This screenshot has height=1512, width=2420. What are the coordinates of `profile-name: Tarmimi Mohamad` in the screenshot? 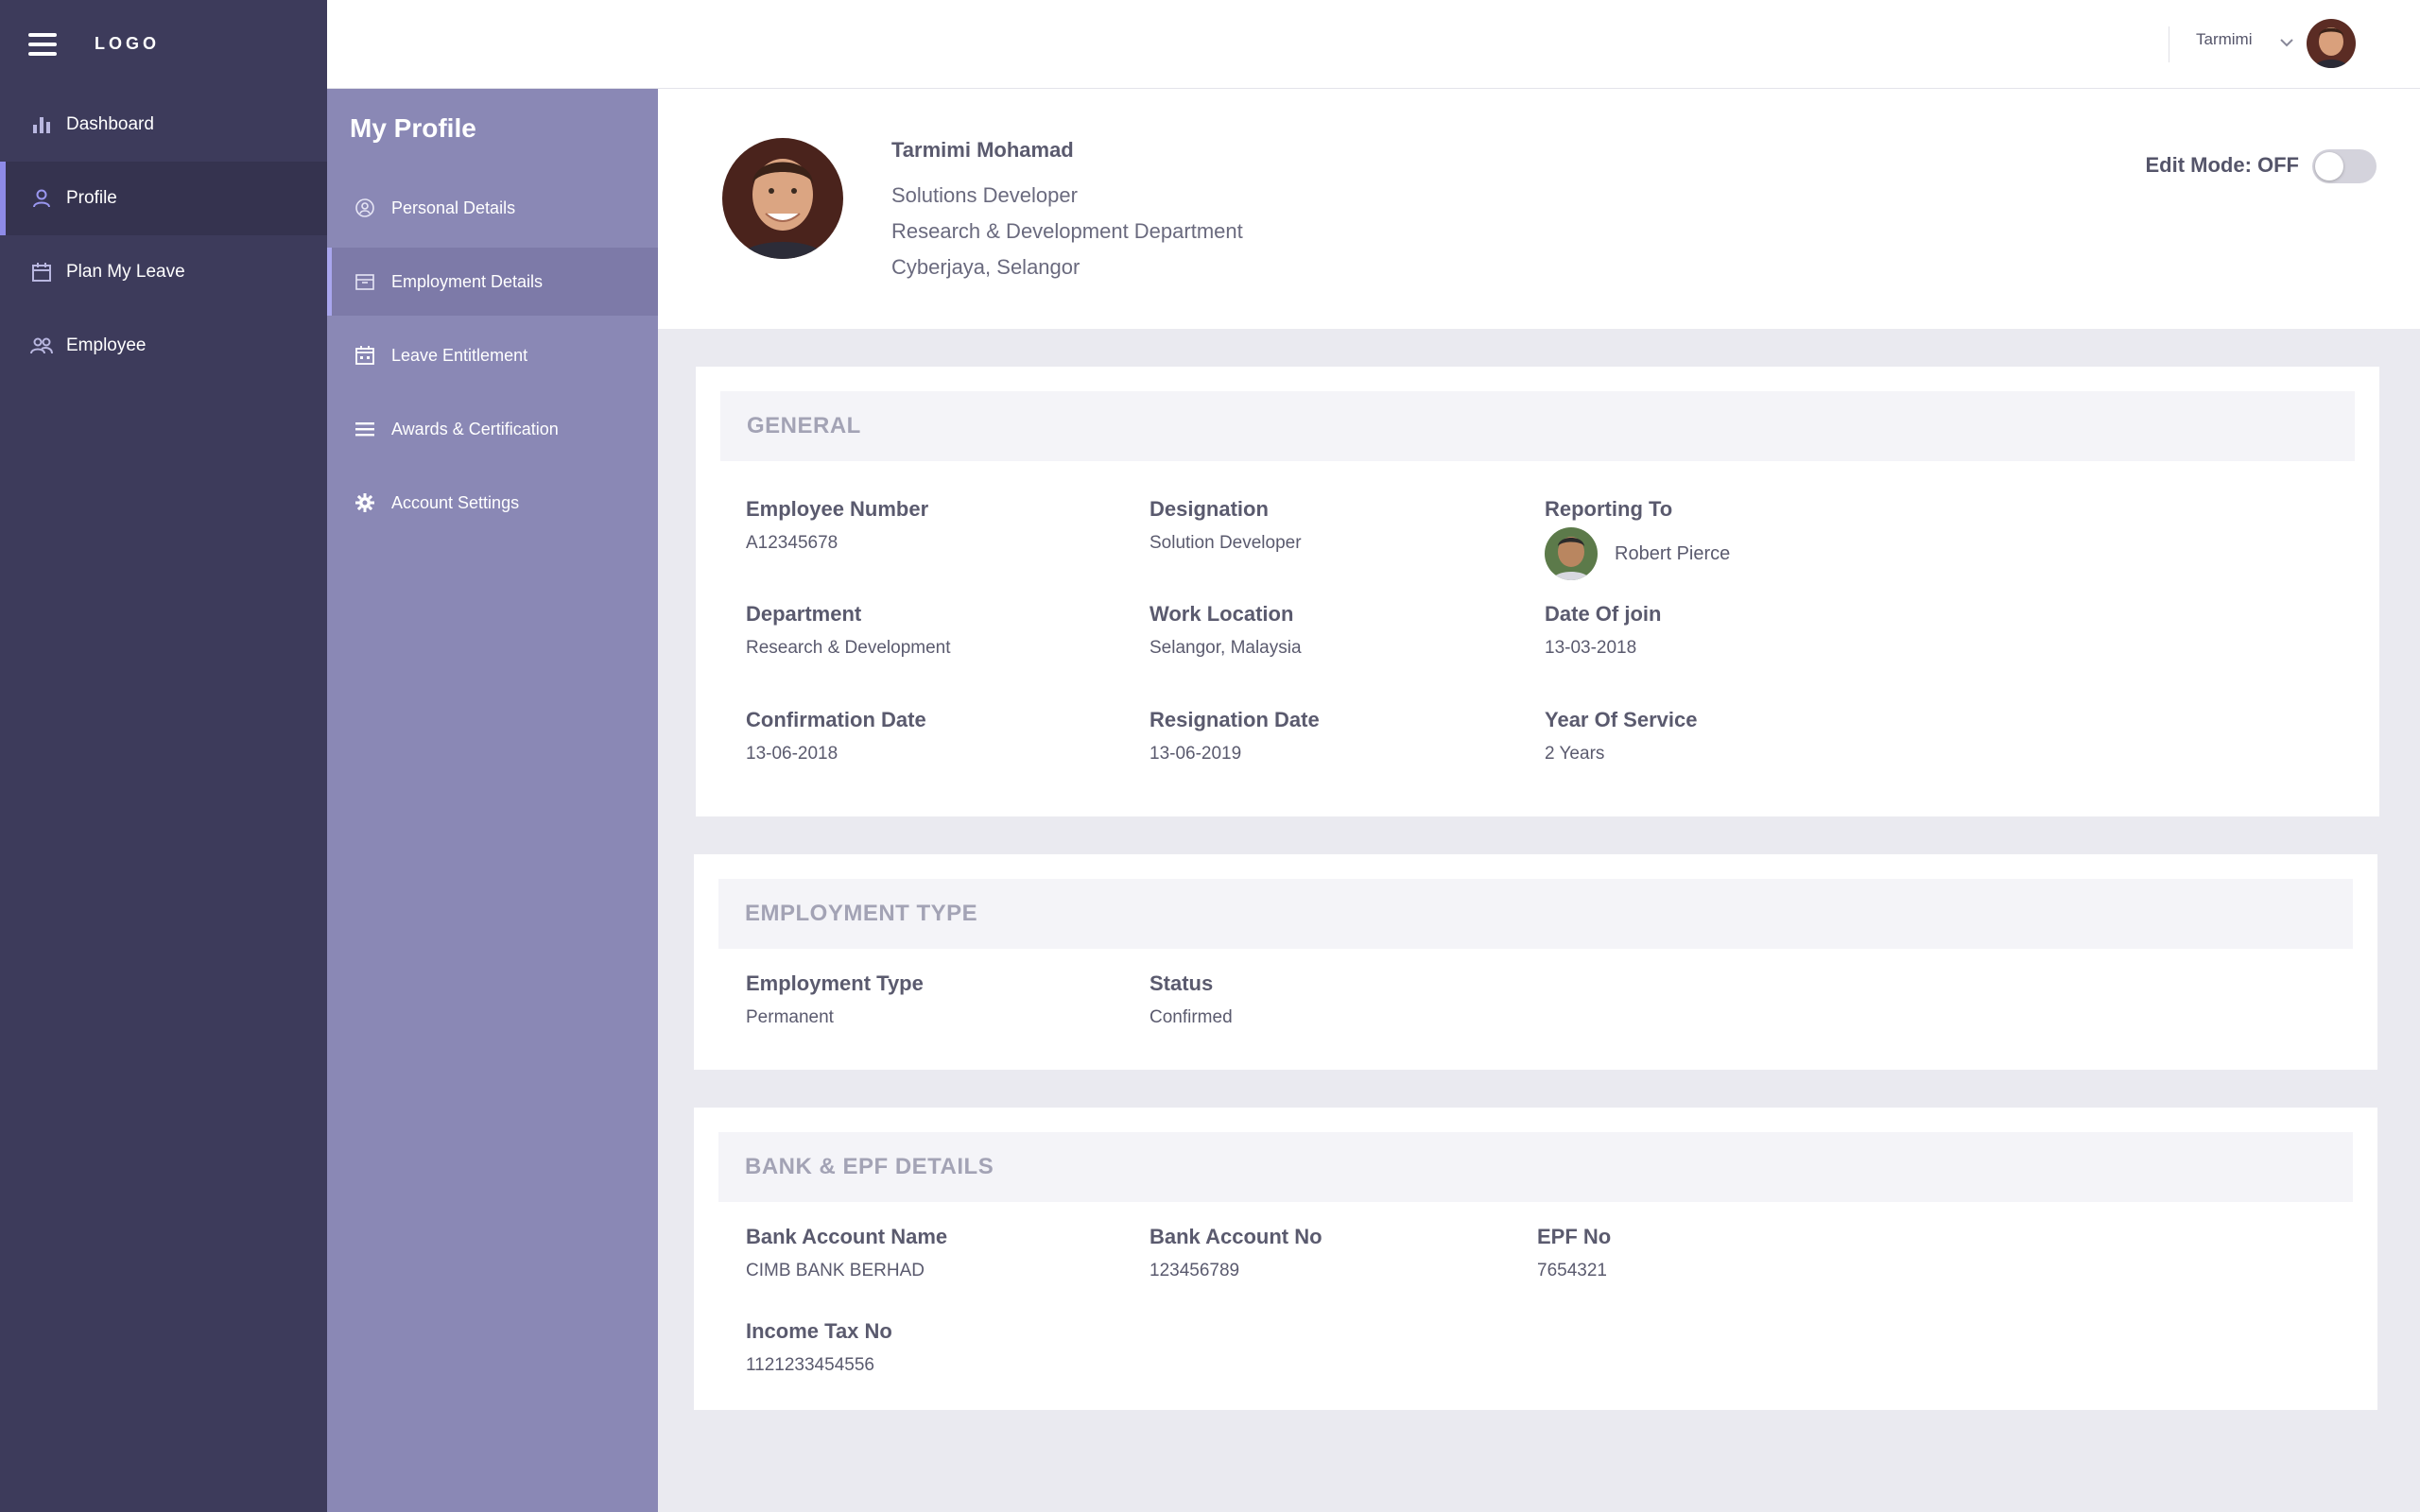 It's located at (983, 150).